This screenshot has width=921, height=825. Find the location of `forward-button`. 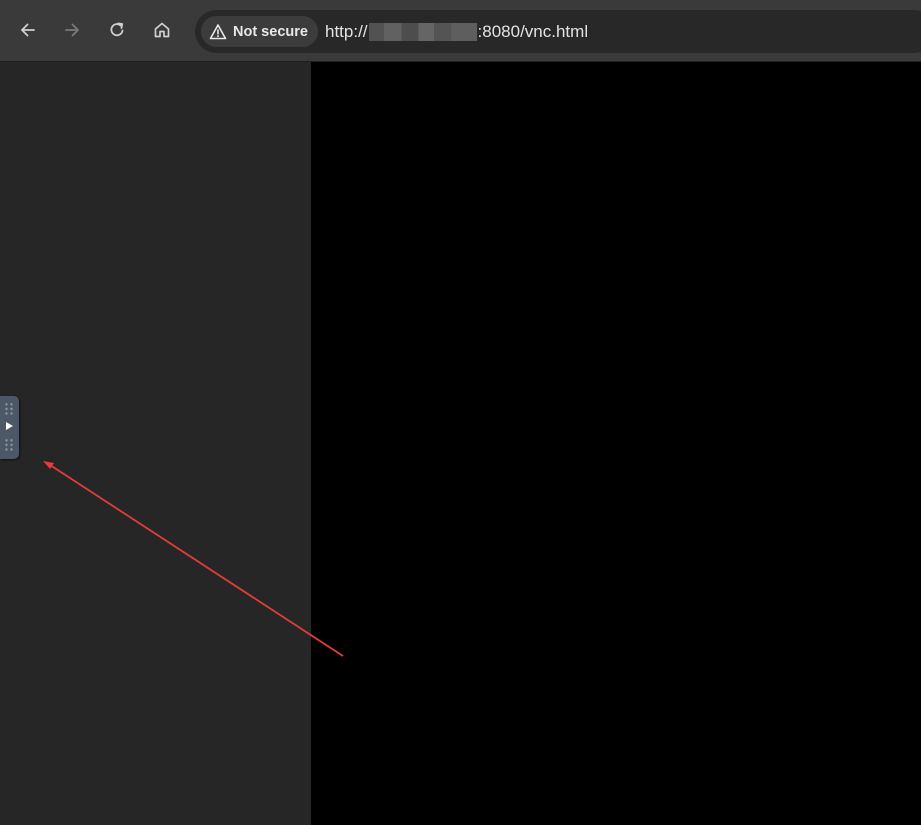

forward-button is located at coordinates (72, 30).